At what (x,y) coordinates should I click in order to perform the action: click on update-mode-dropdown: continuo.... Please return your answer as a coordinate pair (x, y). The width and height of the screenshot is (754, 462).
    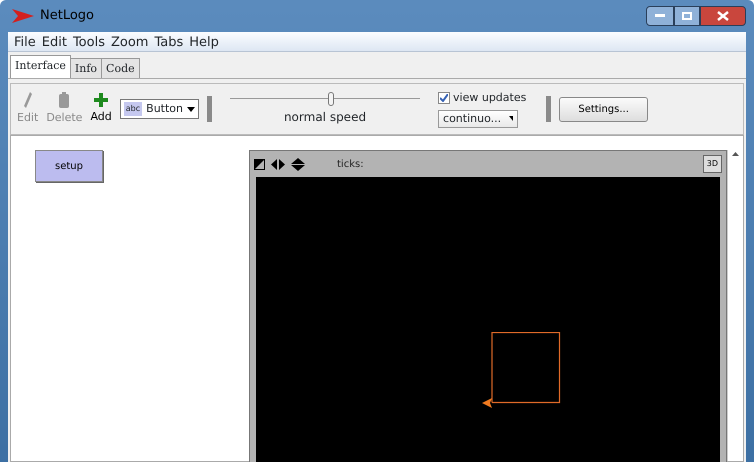
    Looking at the image, I should click on (478, 119).